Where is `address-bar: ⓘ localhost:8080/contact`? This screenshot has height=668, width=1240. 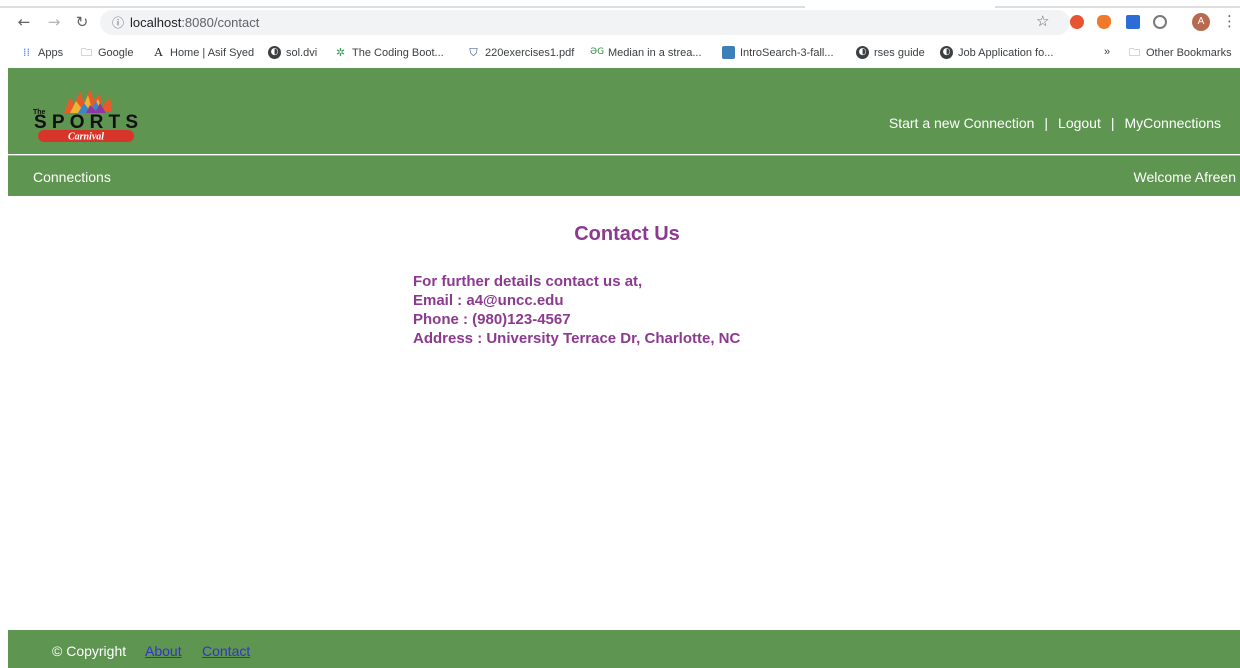
address-bar: ⓘ localhost:8080/contact is located at coordinates (585, 22).